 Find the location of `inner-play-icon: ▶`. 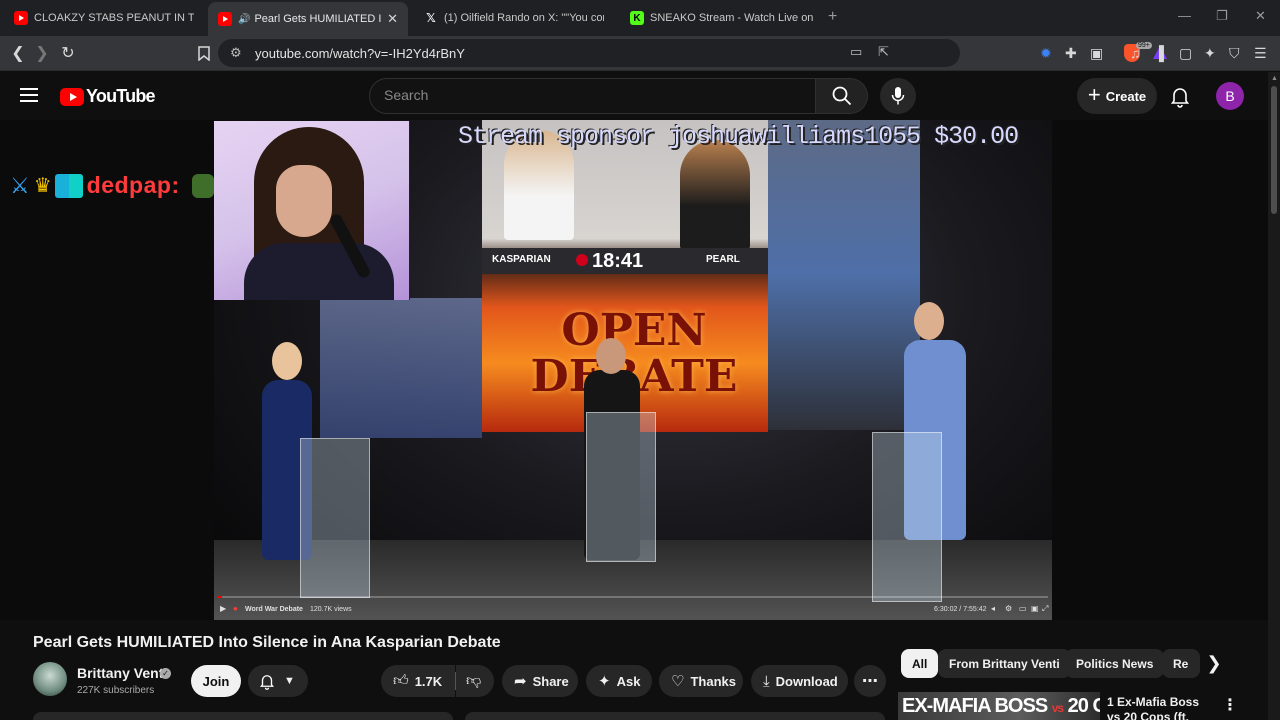

inner-play-icon: ▶ is located at coordinates (223, 608).